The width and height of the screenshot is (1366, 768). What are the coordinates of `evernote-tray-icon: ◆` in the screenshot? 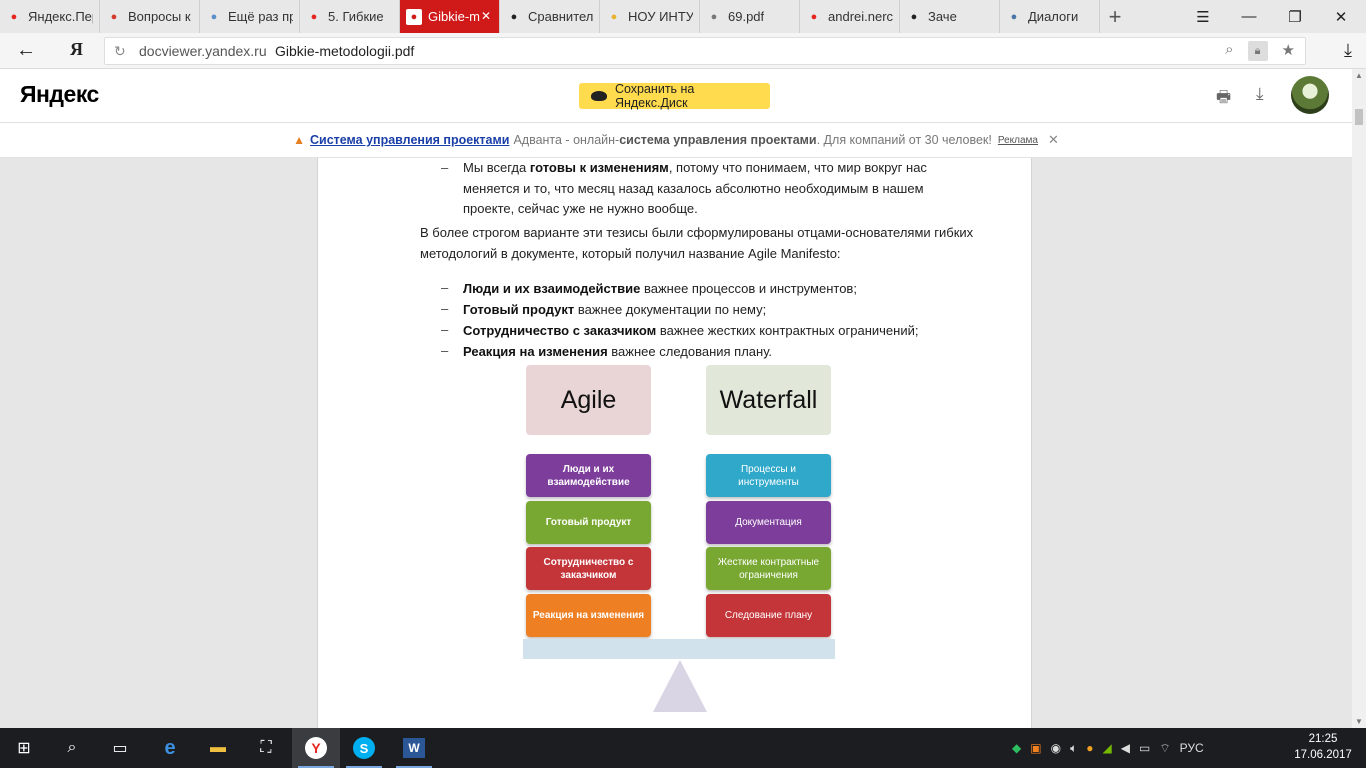 It's located at (1016, 748).